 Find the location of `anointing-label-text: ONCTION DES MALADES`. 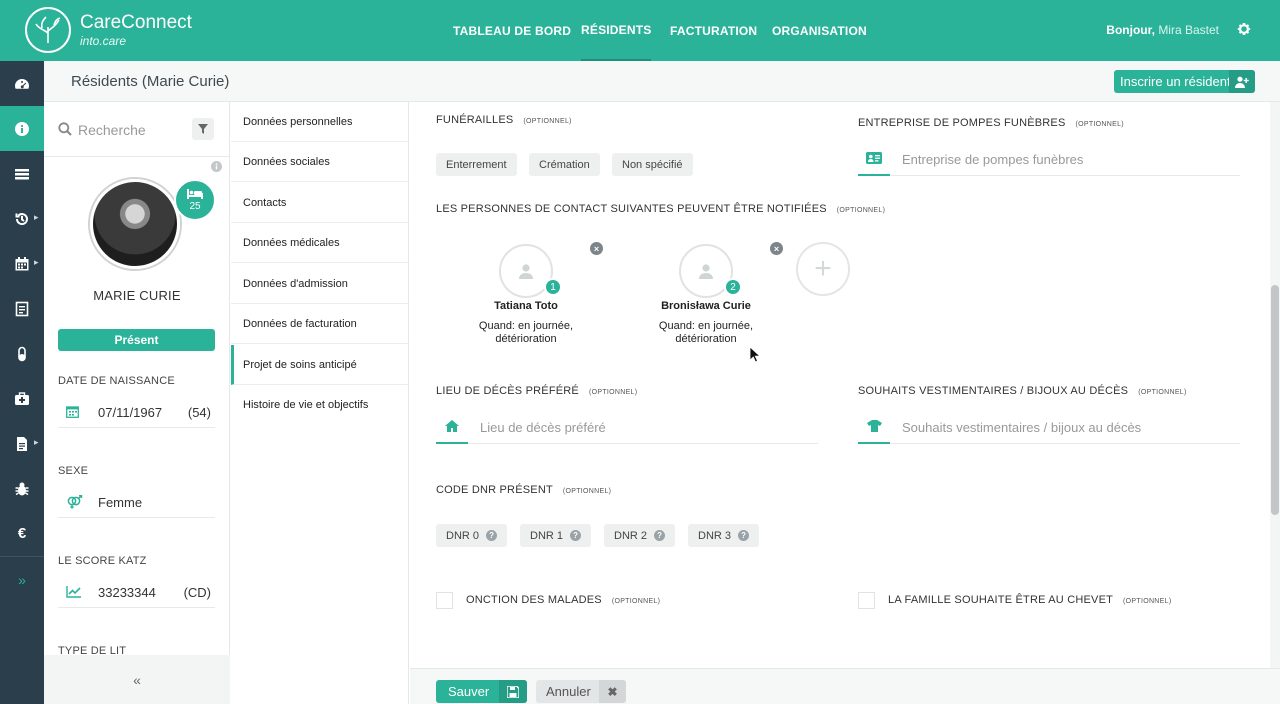

anointing-label-text: ONCTION DES MALADES is located at coordinates (534, 600).